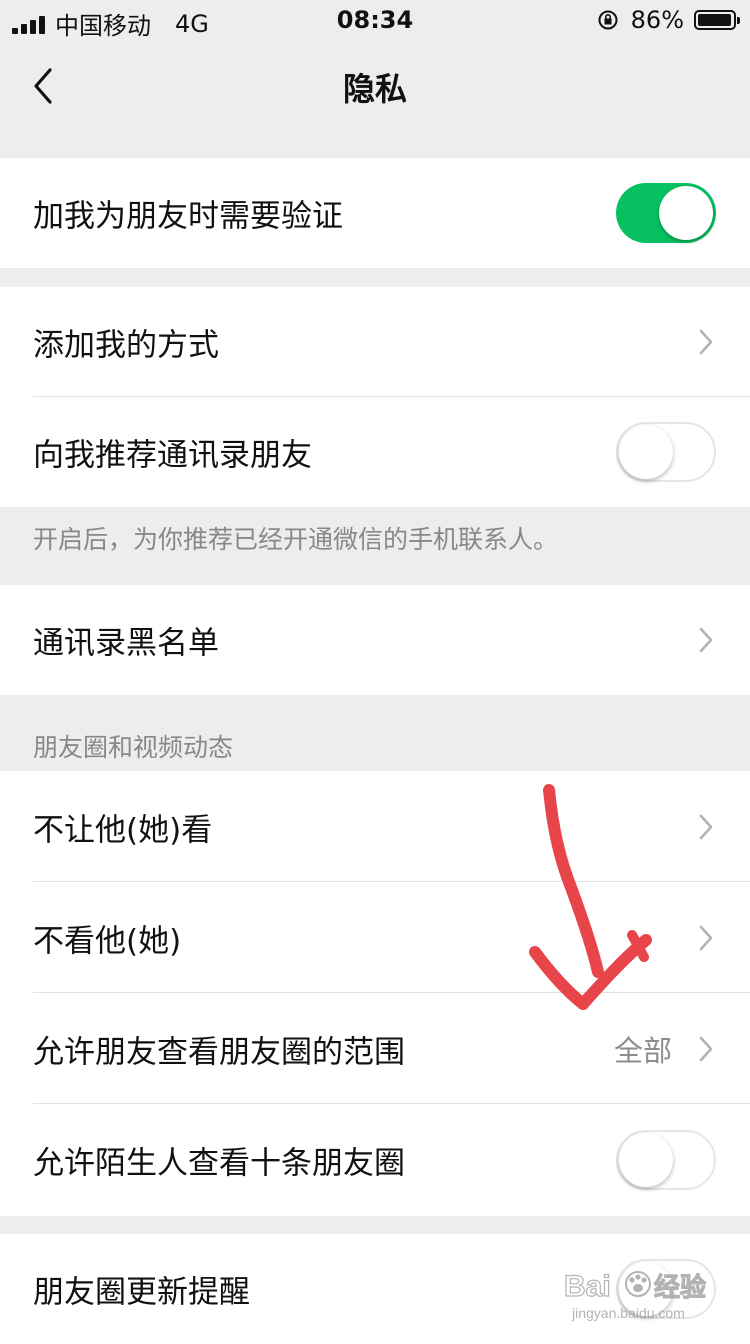 Image resolution: width=750 pixels, height=1344 pixels. What do you see at coordinates (141, 1292) in the screenshot?
I see `updates-label: 朋友圈更新提醒` at bounding box center [141, 1292].